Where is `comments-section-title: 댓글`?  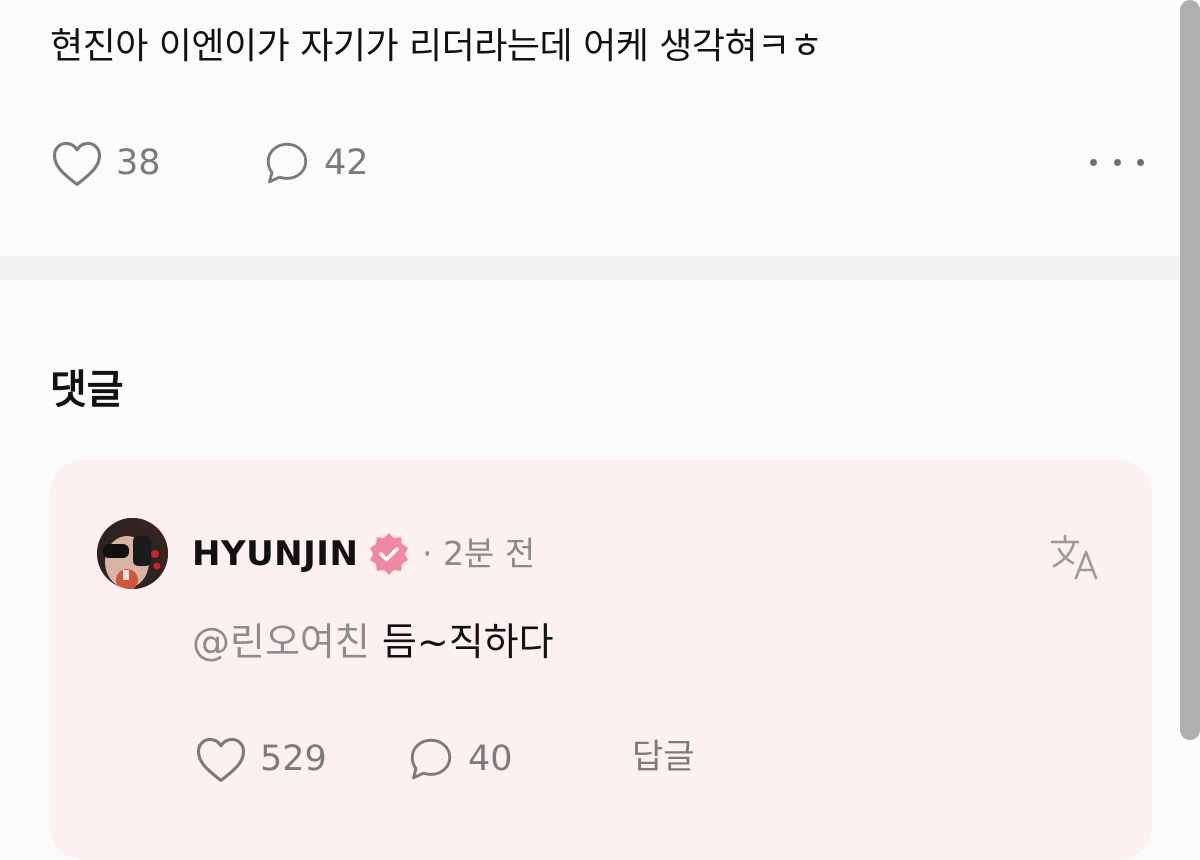
comments-section-title: 댓글 is located at coordinates (87, 390).